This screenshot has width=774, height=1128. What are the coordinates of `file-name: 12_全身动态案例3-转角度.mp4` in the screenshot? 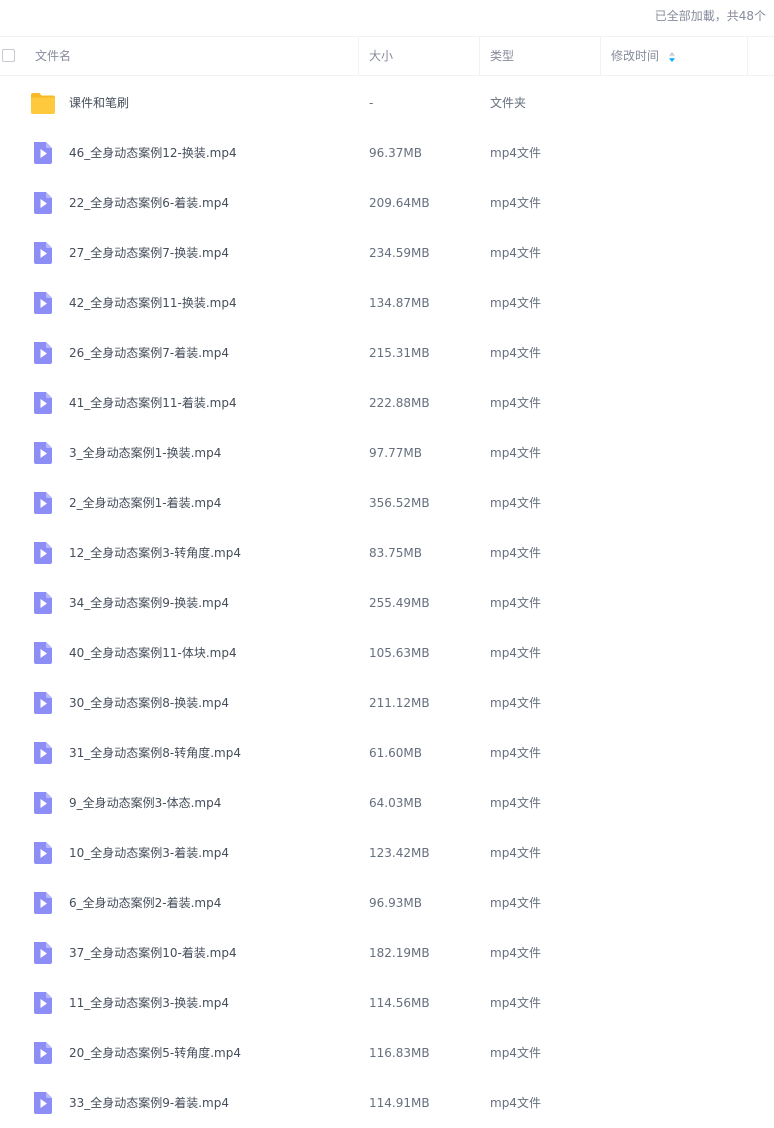 It's located at (155, 553).